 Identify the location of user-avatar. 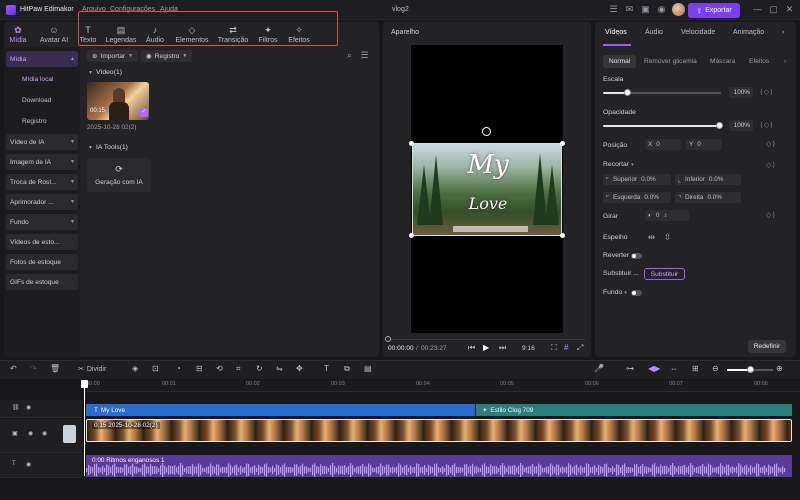
(678, 9).